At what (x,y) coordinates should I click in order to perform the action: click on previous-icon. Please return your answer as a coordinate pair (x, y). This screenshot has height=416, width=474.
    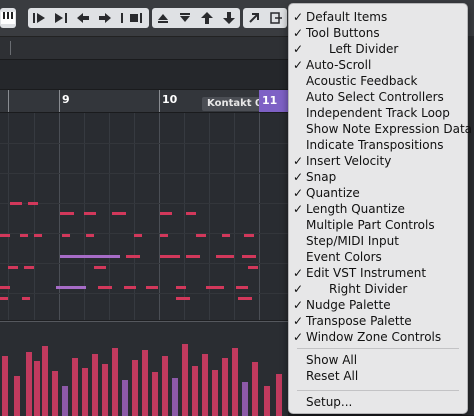
    Looking at the image, I should click on (83, 18).